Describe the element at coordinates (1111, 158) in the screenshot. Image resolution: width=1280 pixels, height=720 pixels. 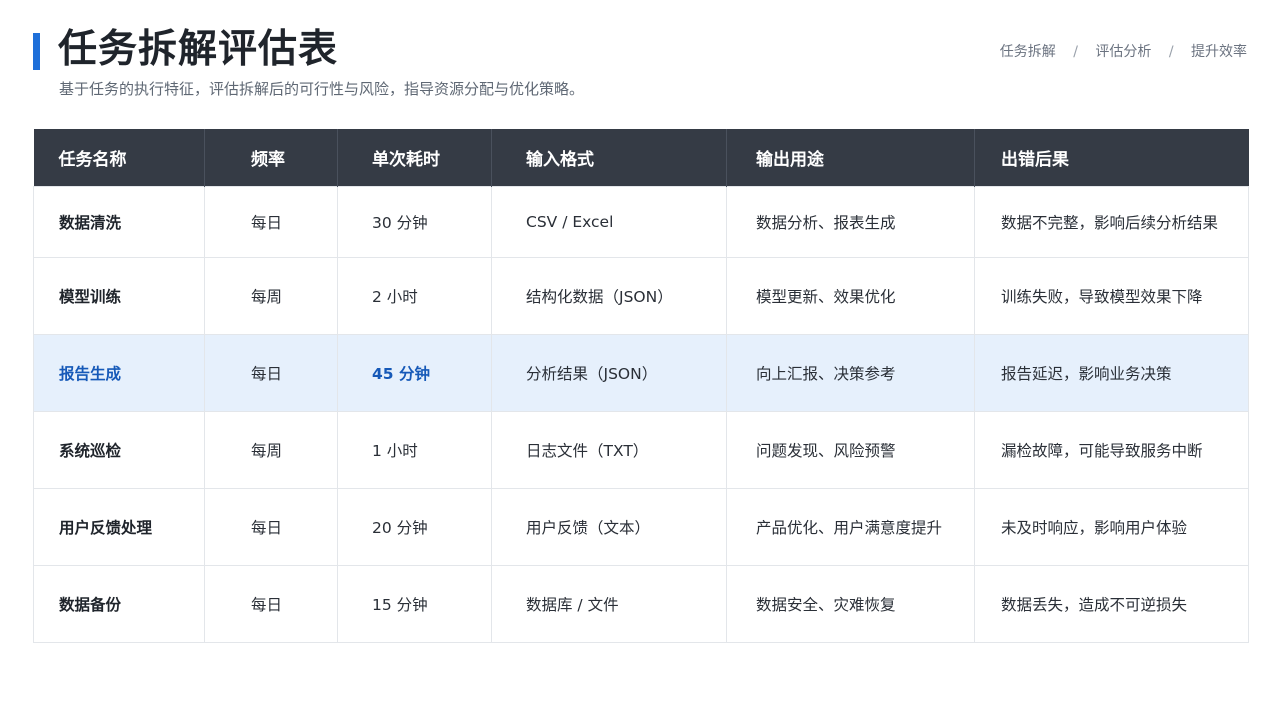
I see `column-header-error-consequence: 出错后果` at that location.